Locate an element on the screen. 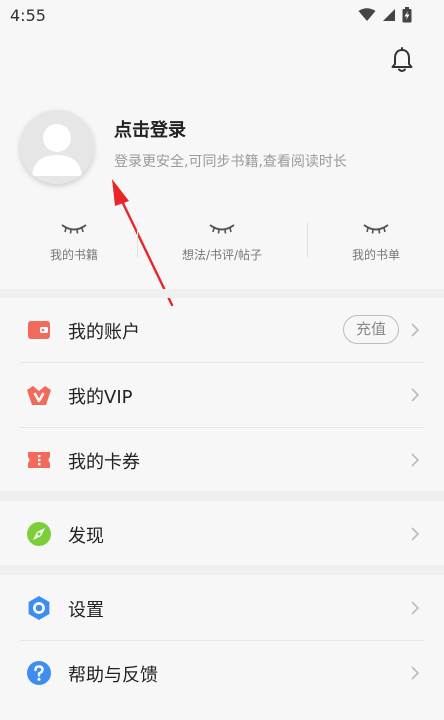  avatar is located at coordinates (57, 147).